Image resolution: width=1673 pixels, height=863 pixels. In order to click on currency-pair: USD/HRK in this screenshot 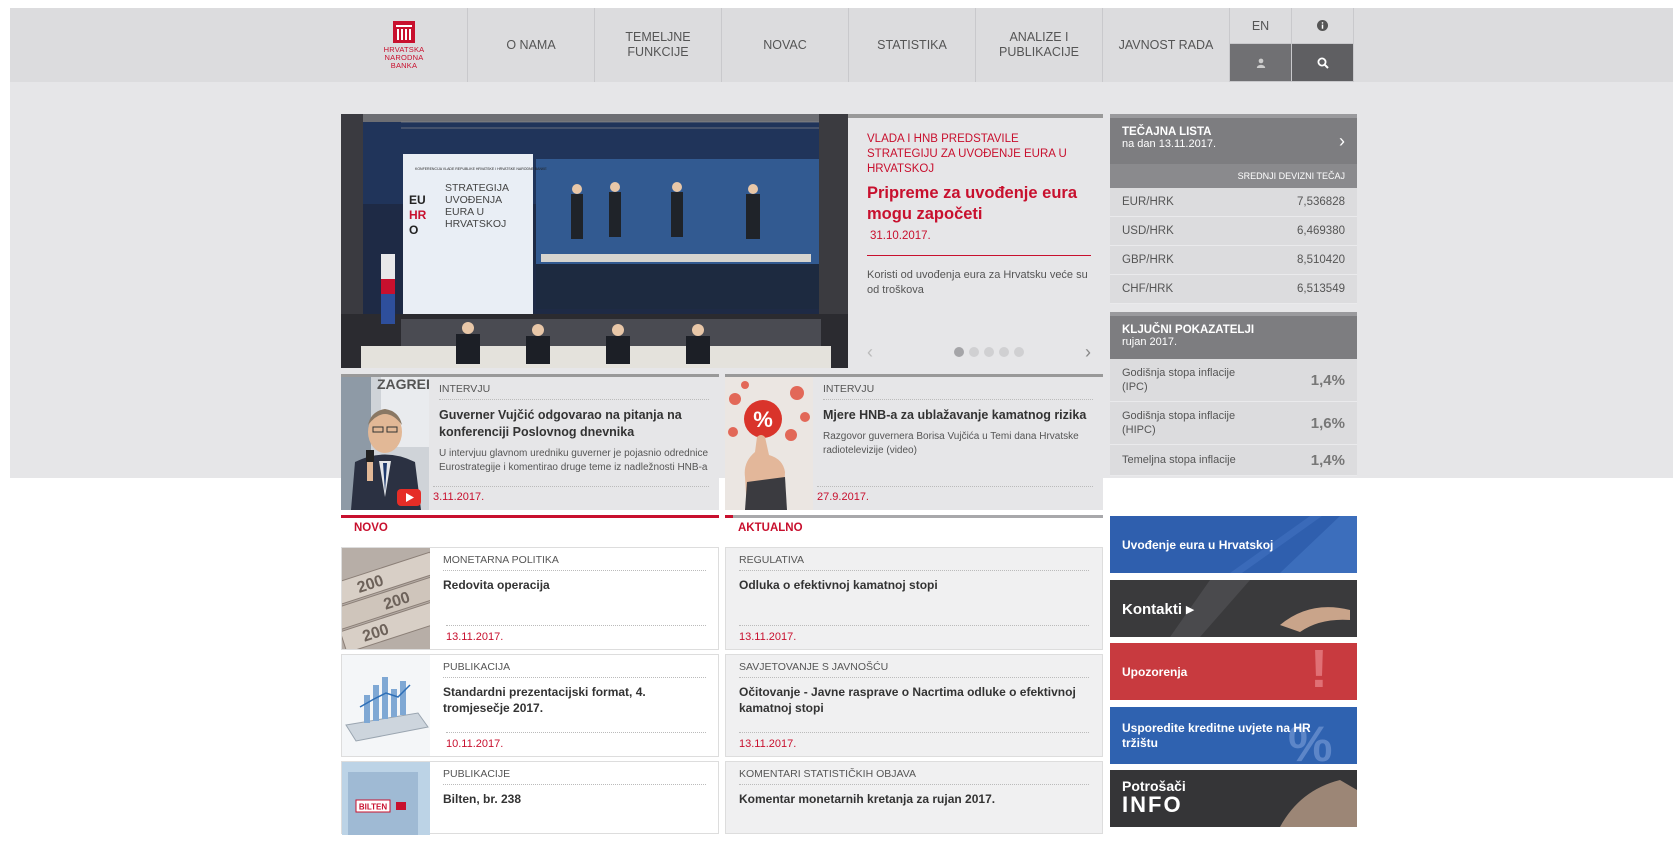, I will do `click(1148, 231)`.